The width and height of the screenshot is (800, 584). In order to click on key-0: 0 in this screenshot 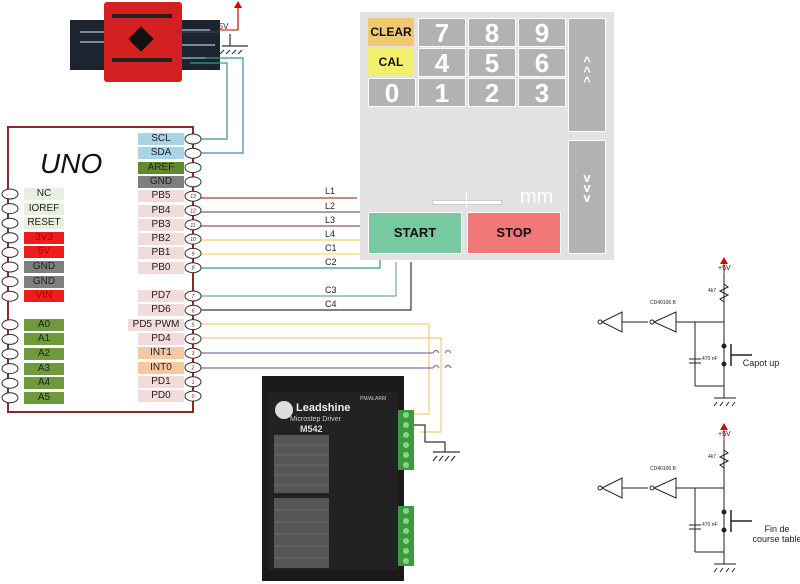, I will do `click(392, 92)`.